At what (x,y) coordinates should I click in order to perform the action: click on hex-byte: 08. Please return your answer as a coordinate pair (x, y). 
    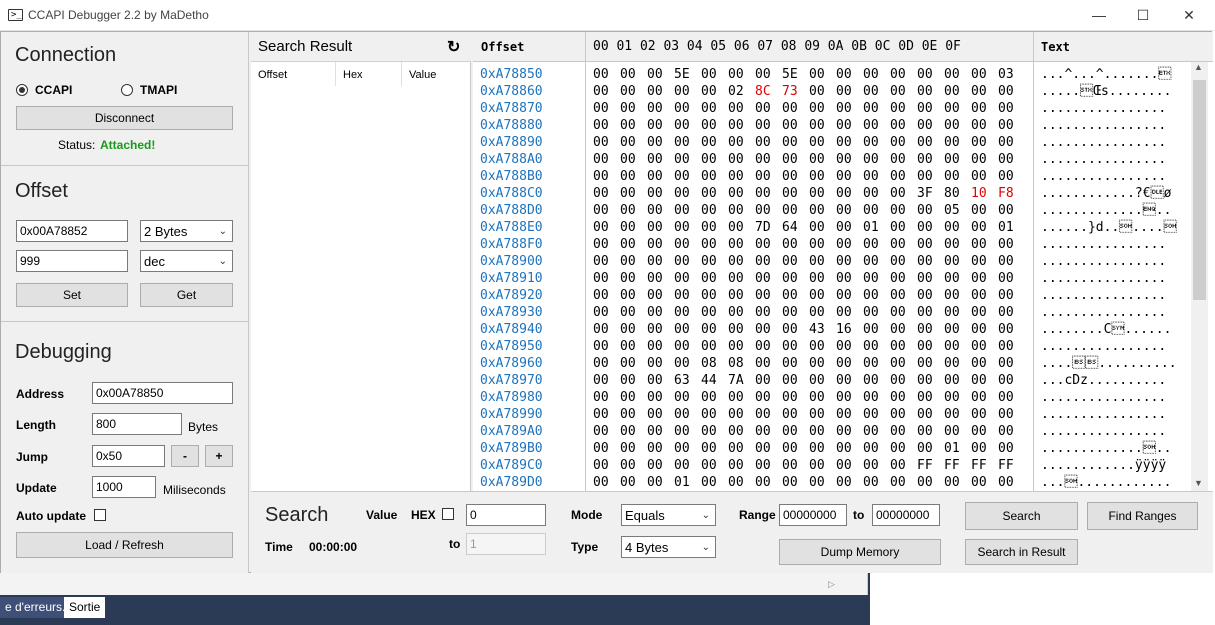
    Looking at the image, I should click on (736, 363).